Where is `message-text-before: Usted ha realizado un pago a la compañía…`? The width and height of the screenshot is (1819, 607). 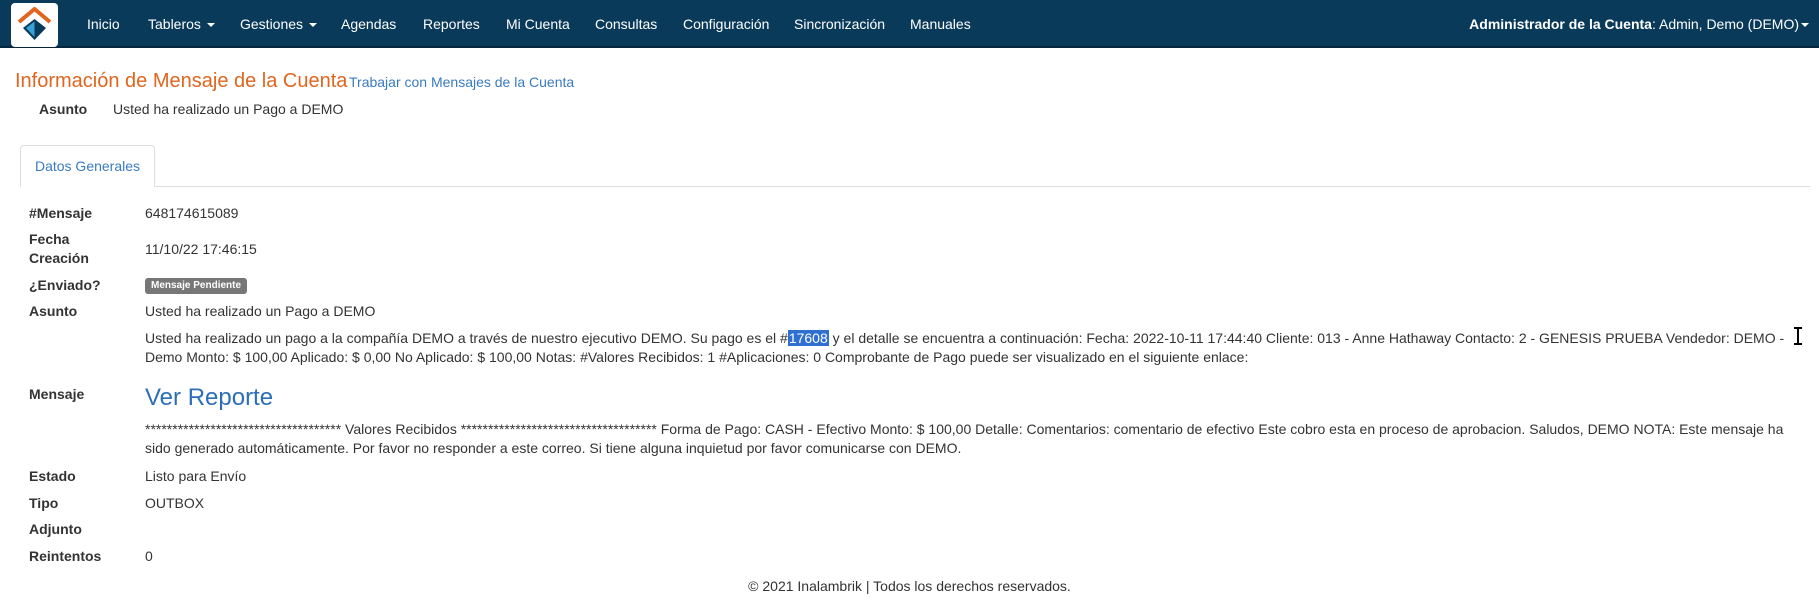
message-text-before: Usted ha realizado un pago a la compañía… is located at coordinates (466, 338).